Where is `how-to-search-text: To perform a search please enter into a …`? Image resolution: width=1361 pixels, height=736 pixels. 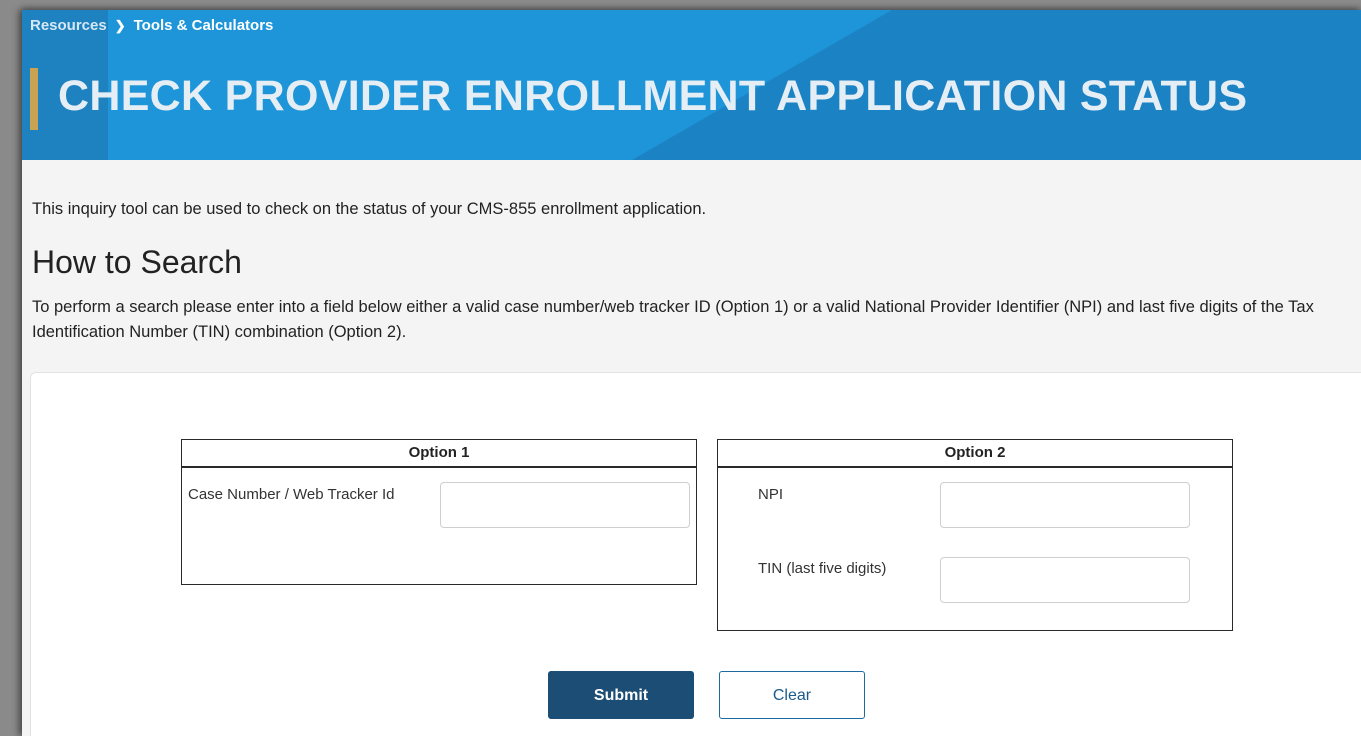 how-to-search-text: To perform a search please enter into a … is located at coordinates (673, 319).